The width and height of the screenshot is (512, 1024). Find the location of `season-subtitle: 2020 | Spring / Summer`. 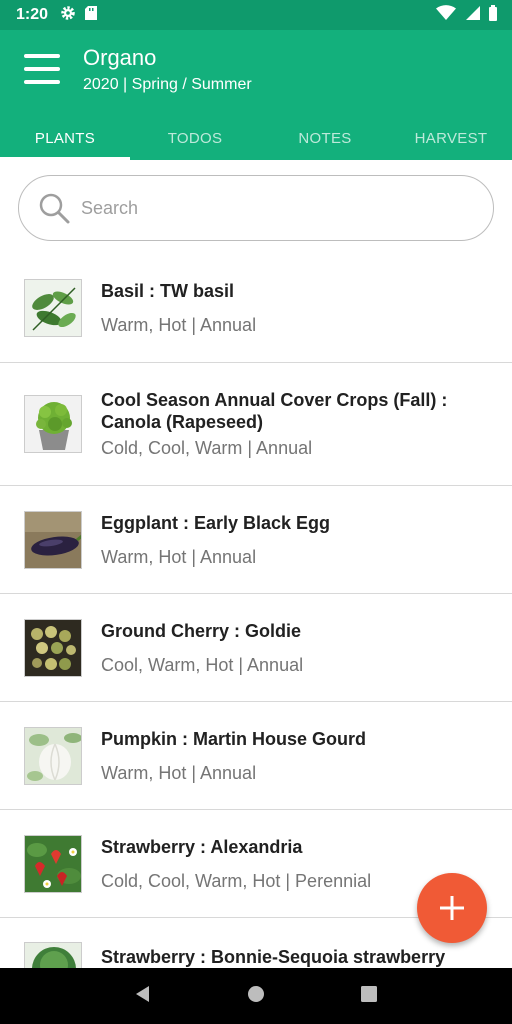

season-subtitle: 2020 | Spring / Summer is located at coordinates (167, 85).